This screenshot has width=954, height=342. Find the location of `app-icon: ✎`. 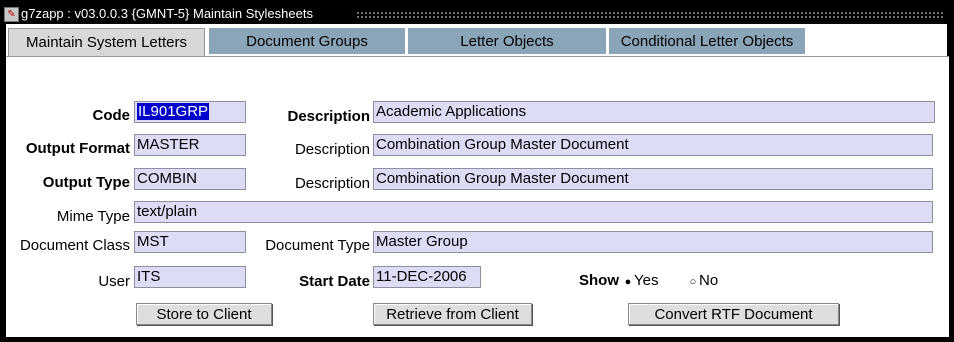

app-icon: ✎ is located at coordinates (11, 14).